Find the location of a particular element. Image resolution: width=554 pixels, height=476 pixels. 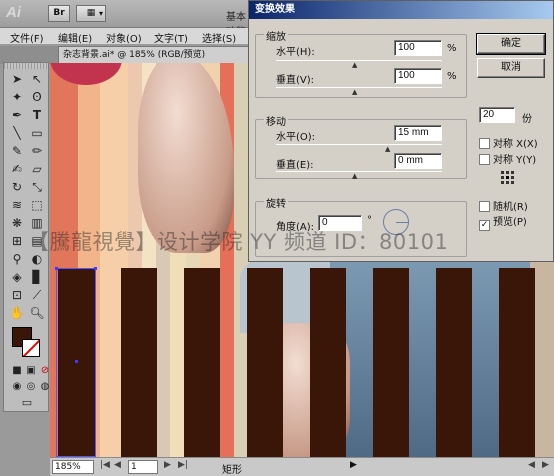

move-group: 移动 水平(O): 15 mm ▲ 垂直(E): 0 mm ▲ is located at coordinates (361, 146).